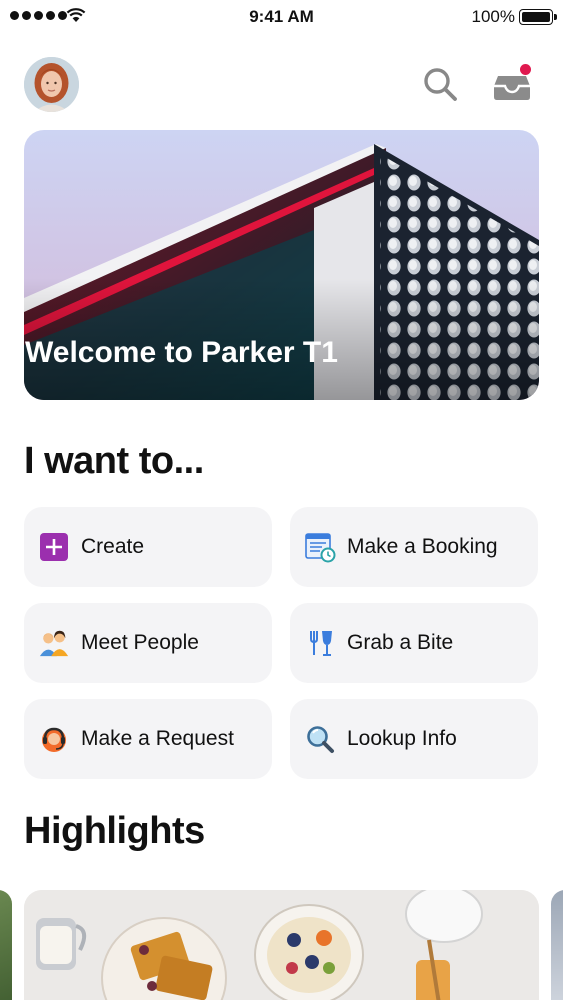 The height and width of the screenshot is (1000, 563). Describe the element at coordinates (281, 17) in the screenshot. I see `status-bar: 9:41 AM 100%` at that location.